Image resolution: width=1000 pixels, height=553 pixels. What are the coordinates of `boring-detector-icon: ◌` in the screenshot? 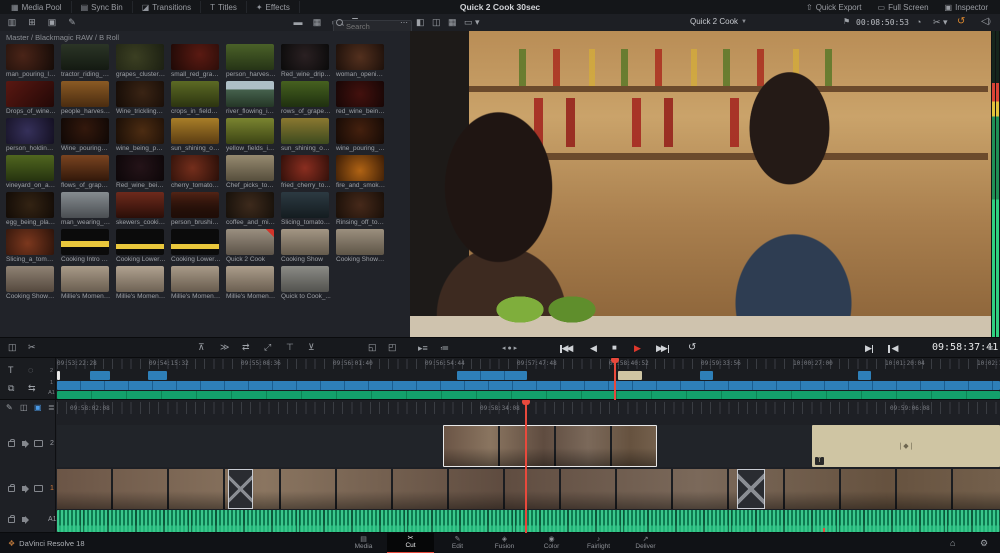 It's located at (30, 370).